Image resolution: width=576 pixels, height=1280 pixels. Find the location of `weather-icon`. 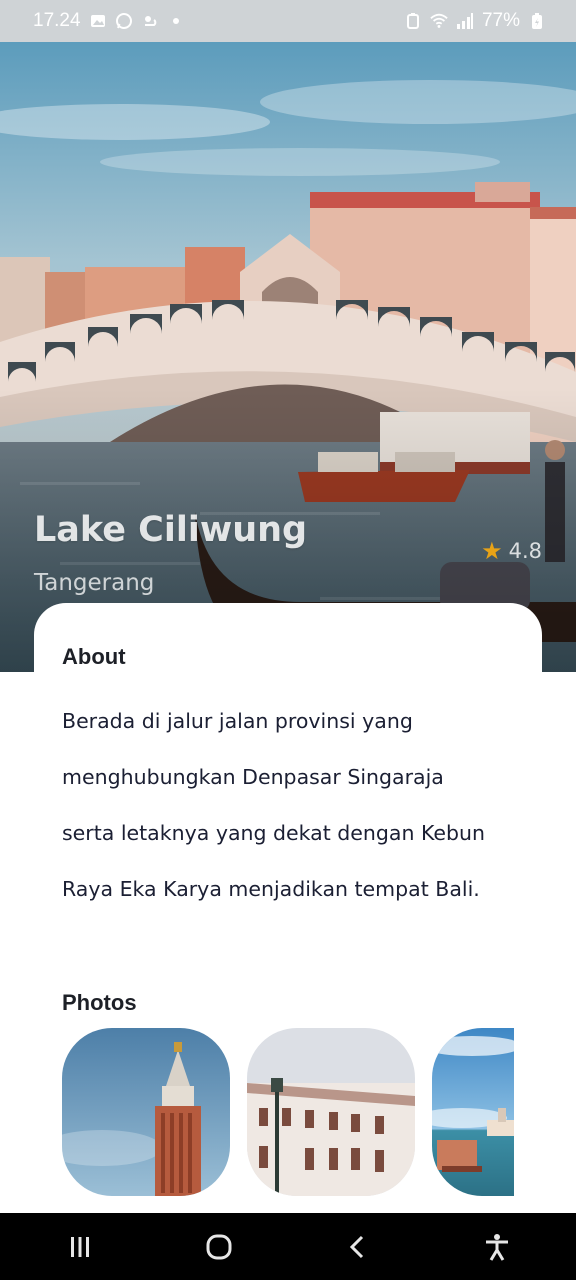

weather-icon is located at coordinates (150, 21).